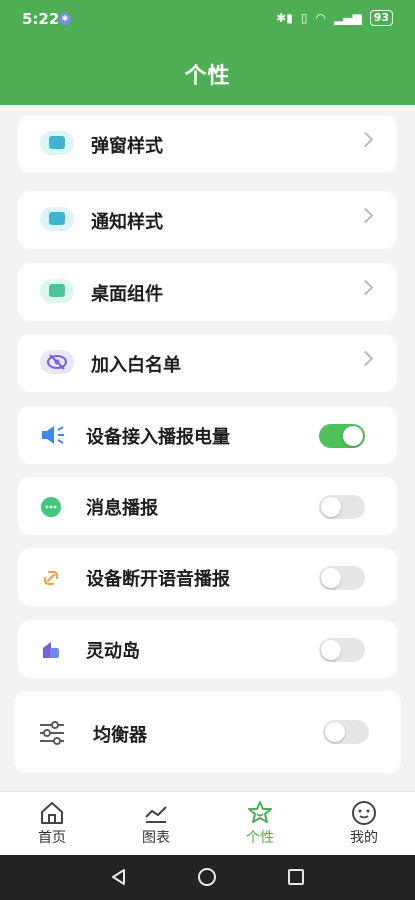  I want to click on nav-mine: 我的, so click(363, 824).